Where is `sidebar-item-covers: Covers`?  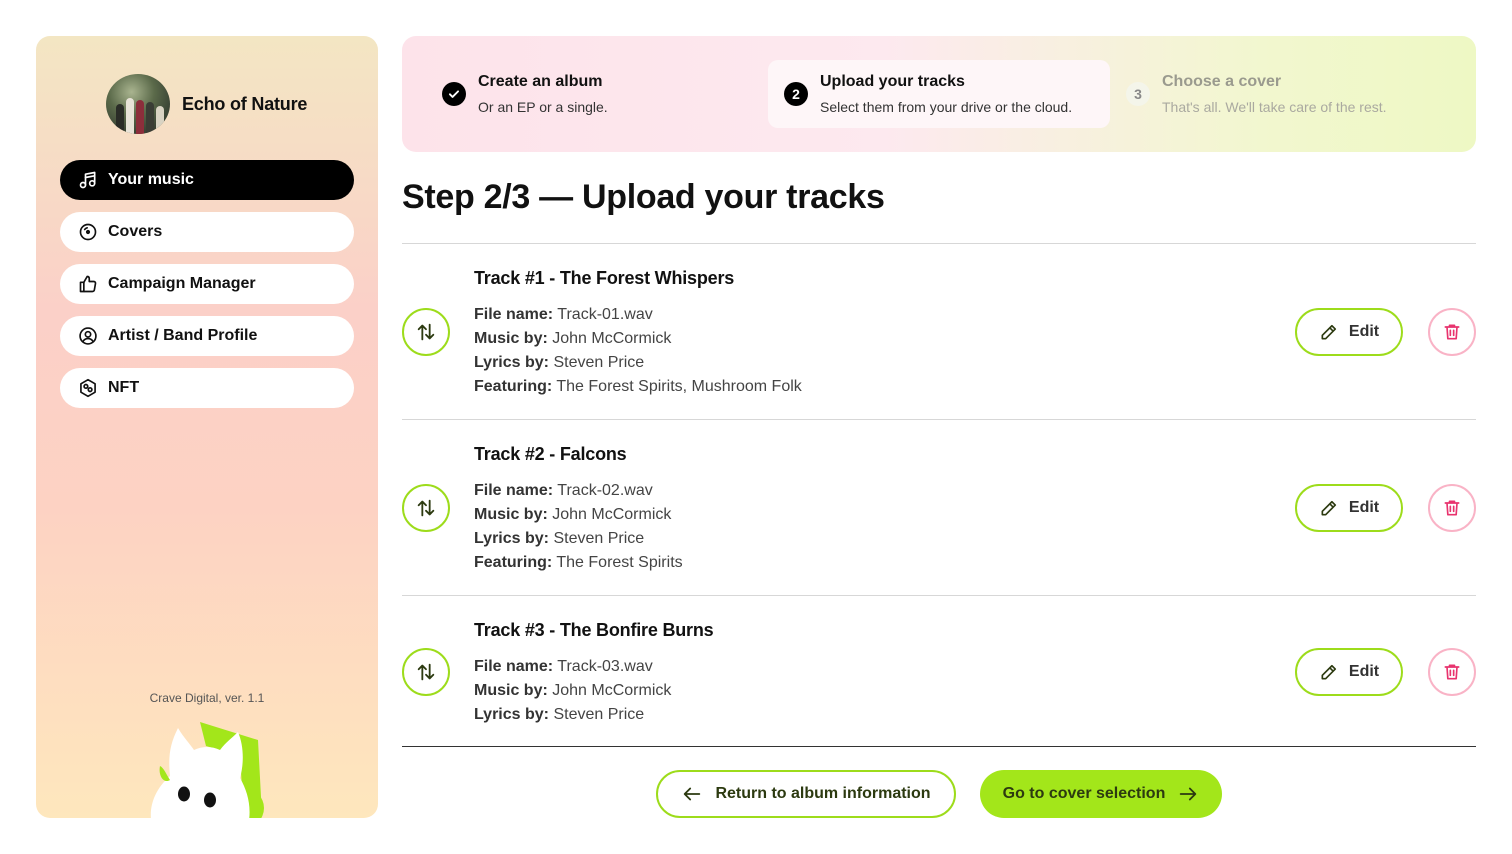
sidebar-item-covers: Covers is located at coordinates (207, 232).